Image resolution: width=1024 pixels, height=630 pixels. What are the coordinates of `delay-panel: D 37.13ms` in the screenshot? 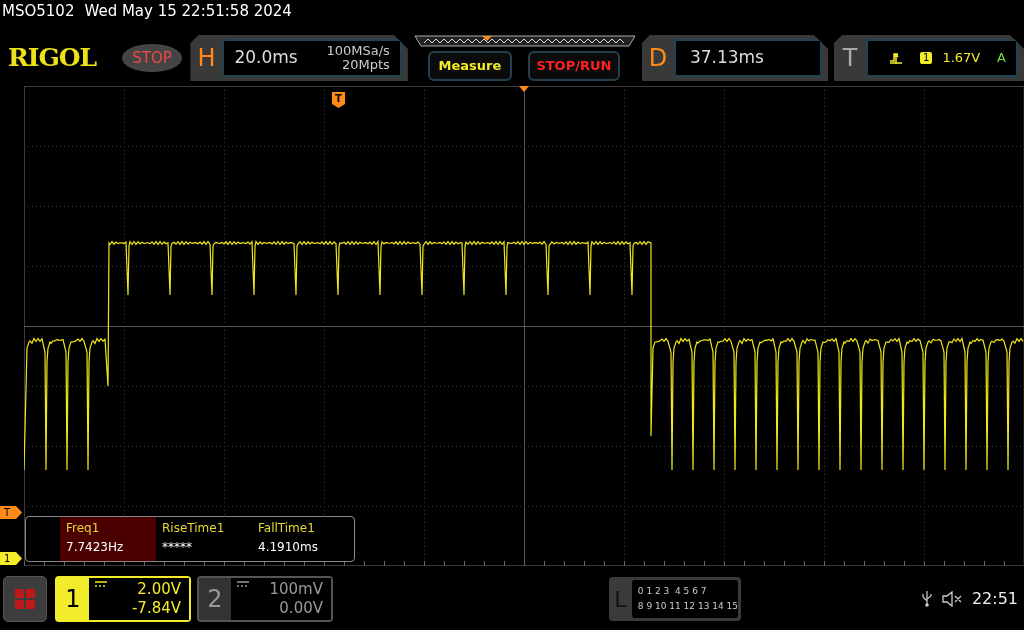 It's located at (734, 58).